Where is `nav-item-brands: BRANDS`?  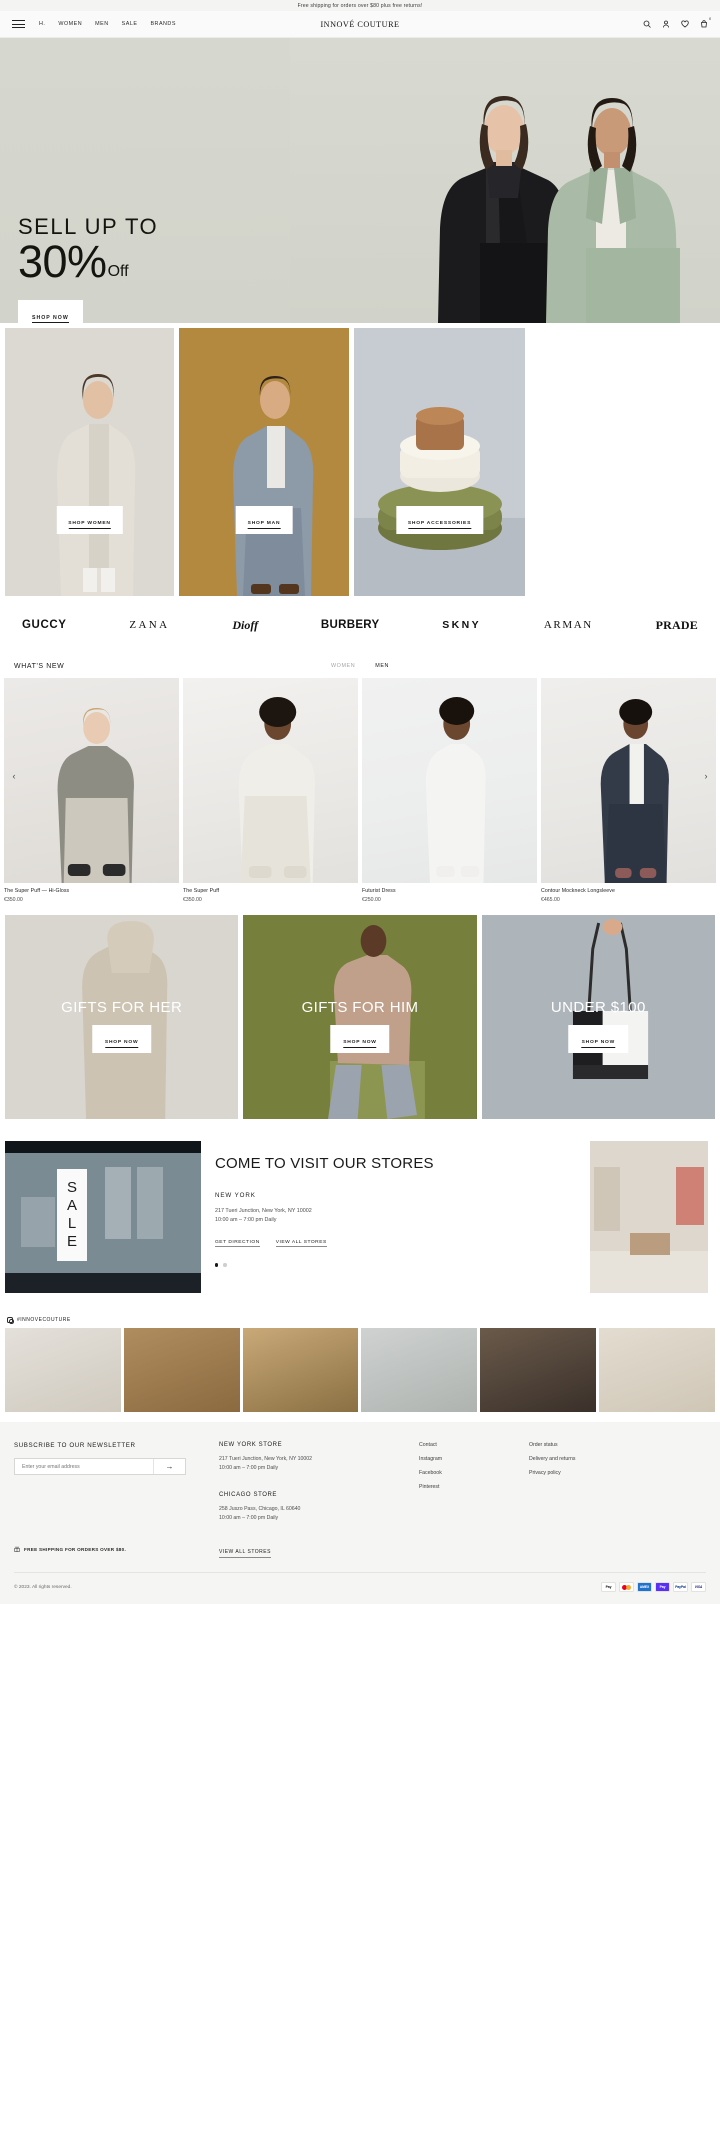
nav-item-brands: BRANDS is located at coordinates (162, 24).